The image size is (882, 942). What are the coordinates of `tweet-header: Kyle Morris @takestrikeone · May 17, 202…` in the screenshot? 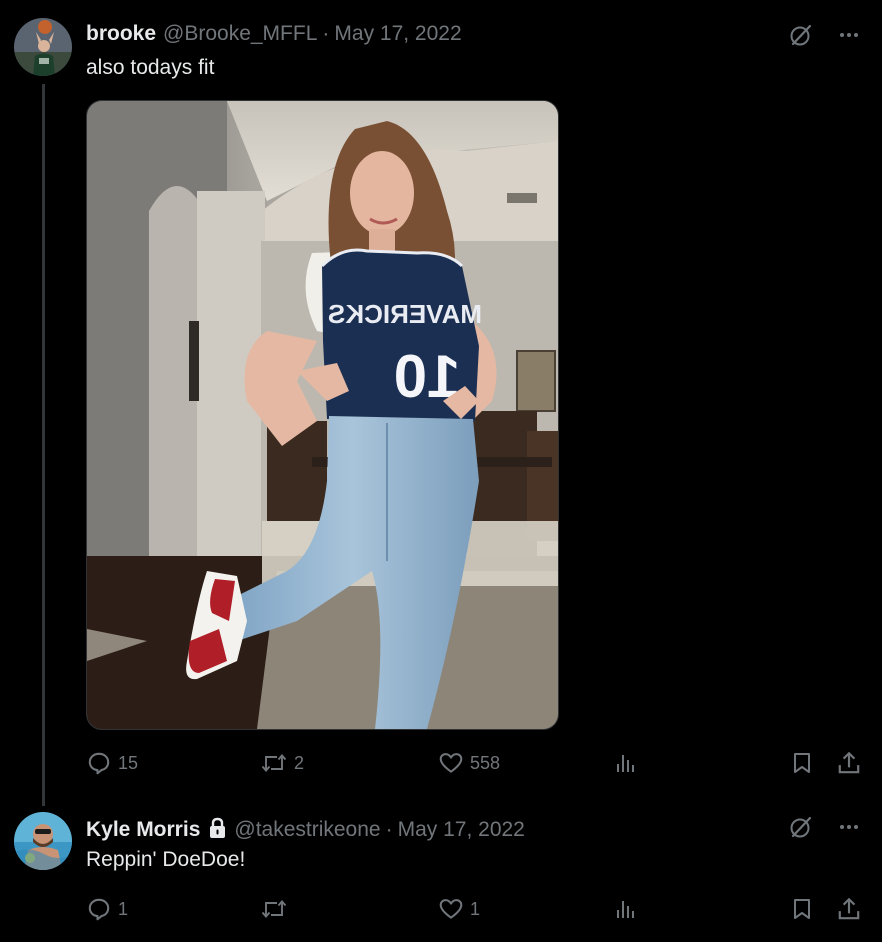 It's located at (305, 828).